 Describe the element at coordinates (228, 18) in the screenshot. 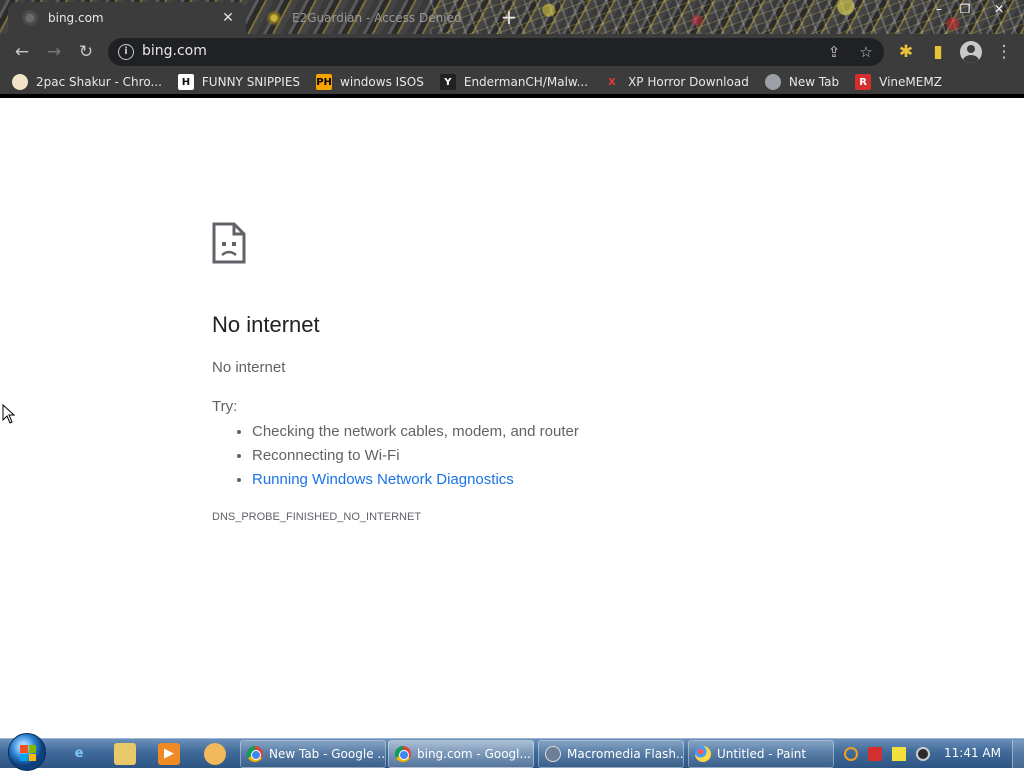

I see `tab-close-icon: ✕` at that location.